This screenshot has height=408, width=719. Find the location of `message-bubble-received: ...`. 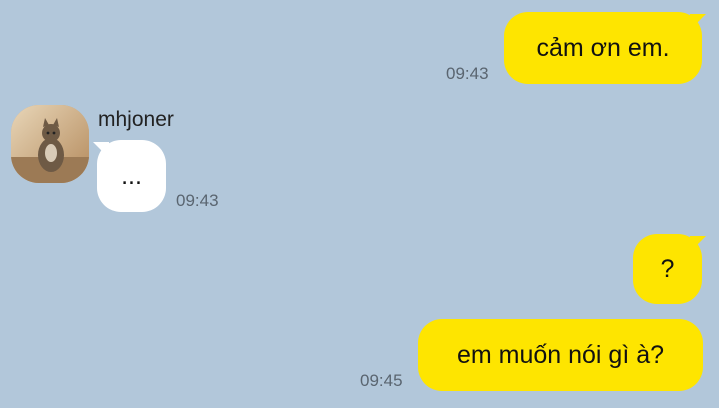

message-bubble-received: ... is located at coordinates (131, 176).